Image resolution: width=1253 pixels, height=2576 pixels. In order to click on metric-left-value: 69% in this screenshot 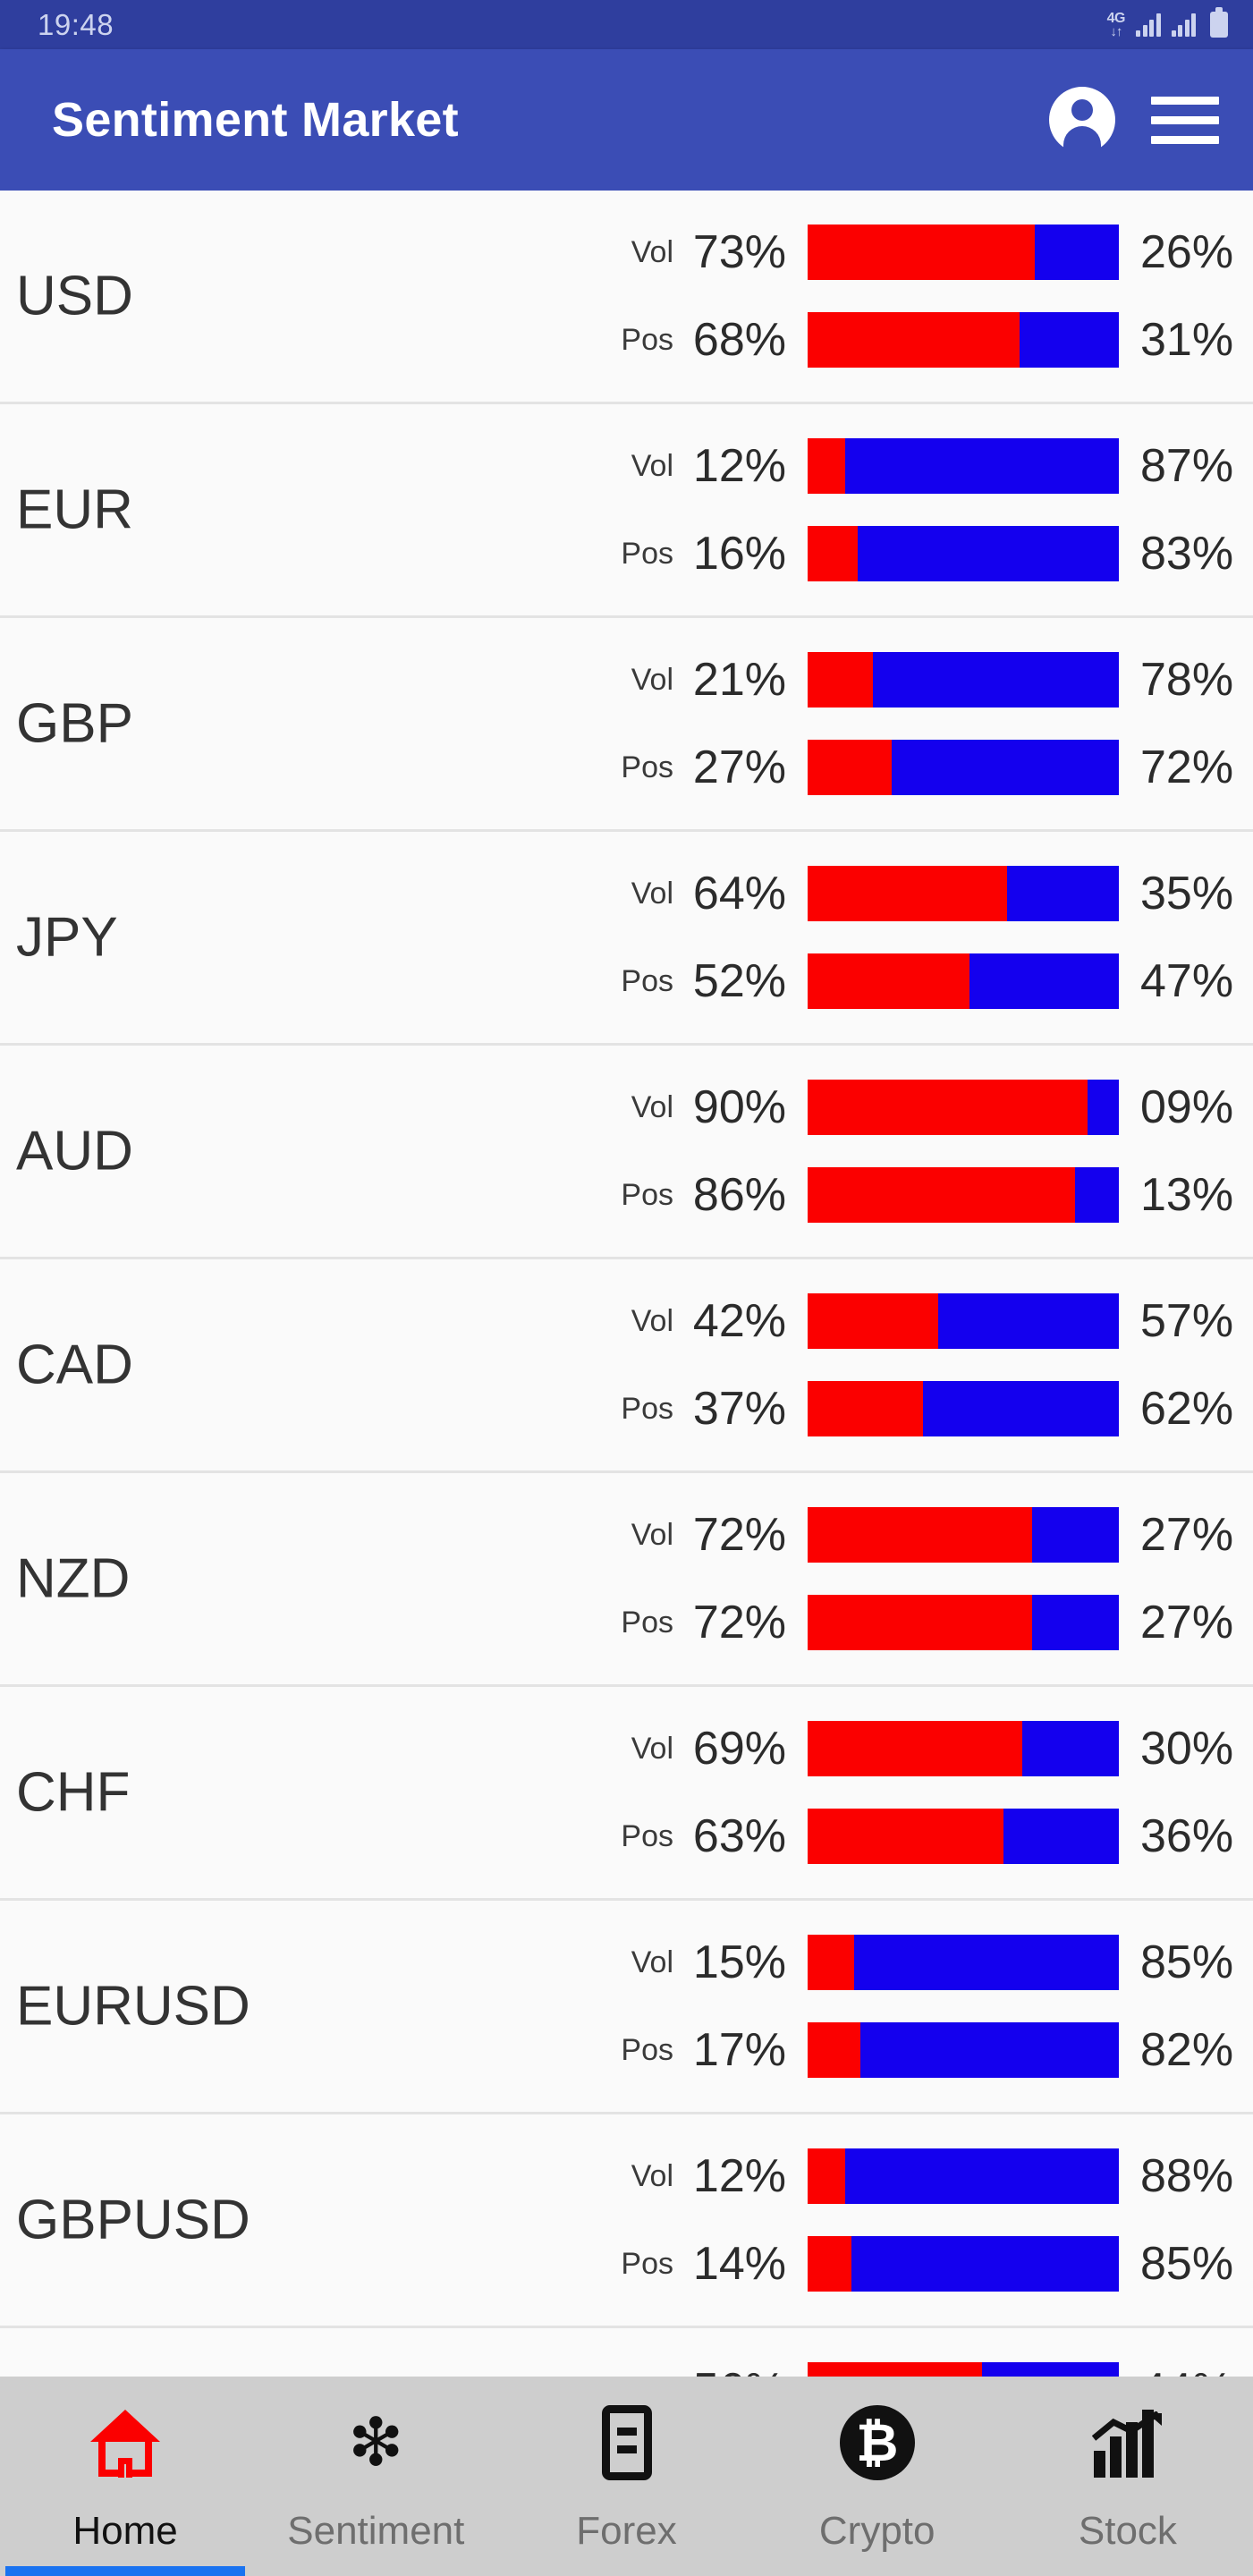, I will do `click(739, 1749)`.